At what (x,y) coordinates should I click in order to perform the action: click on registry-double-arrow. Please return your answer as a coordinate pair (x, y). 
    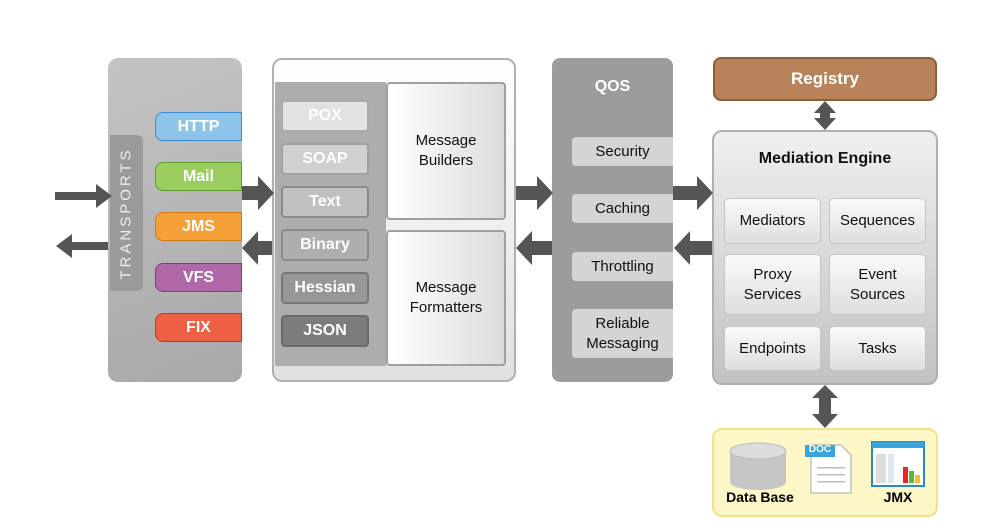
    Looking at the image, I should click on (825, 115).